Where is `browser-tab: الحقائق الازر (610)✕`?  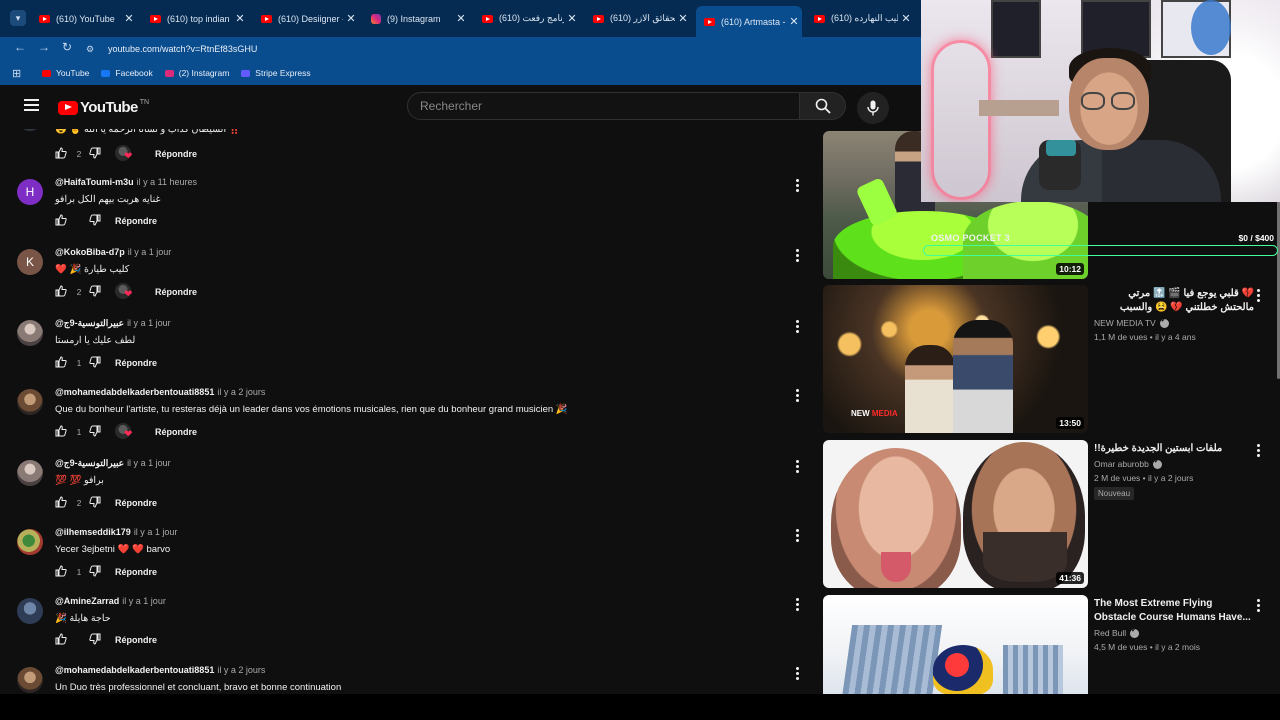 browser-tab: الحقائق الازر (610)✕ is located at coordinates (638, 18).